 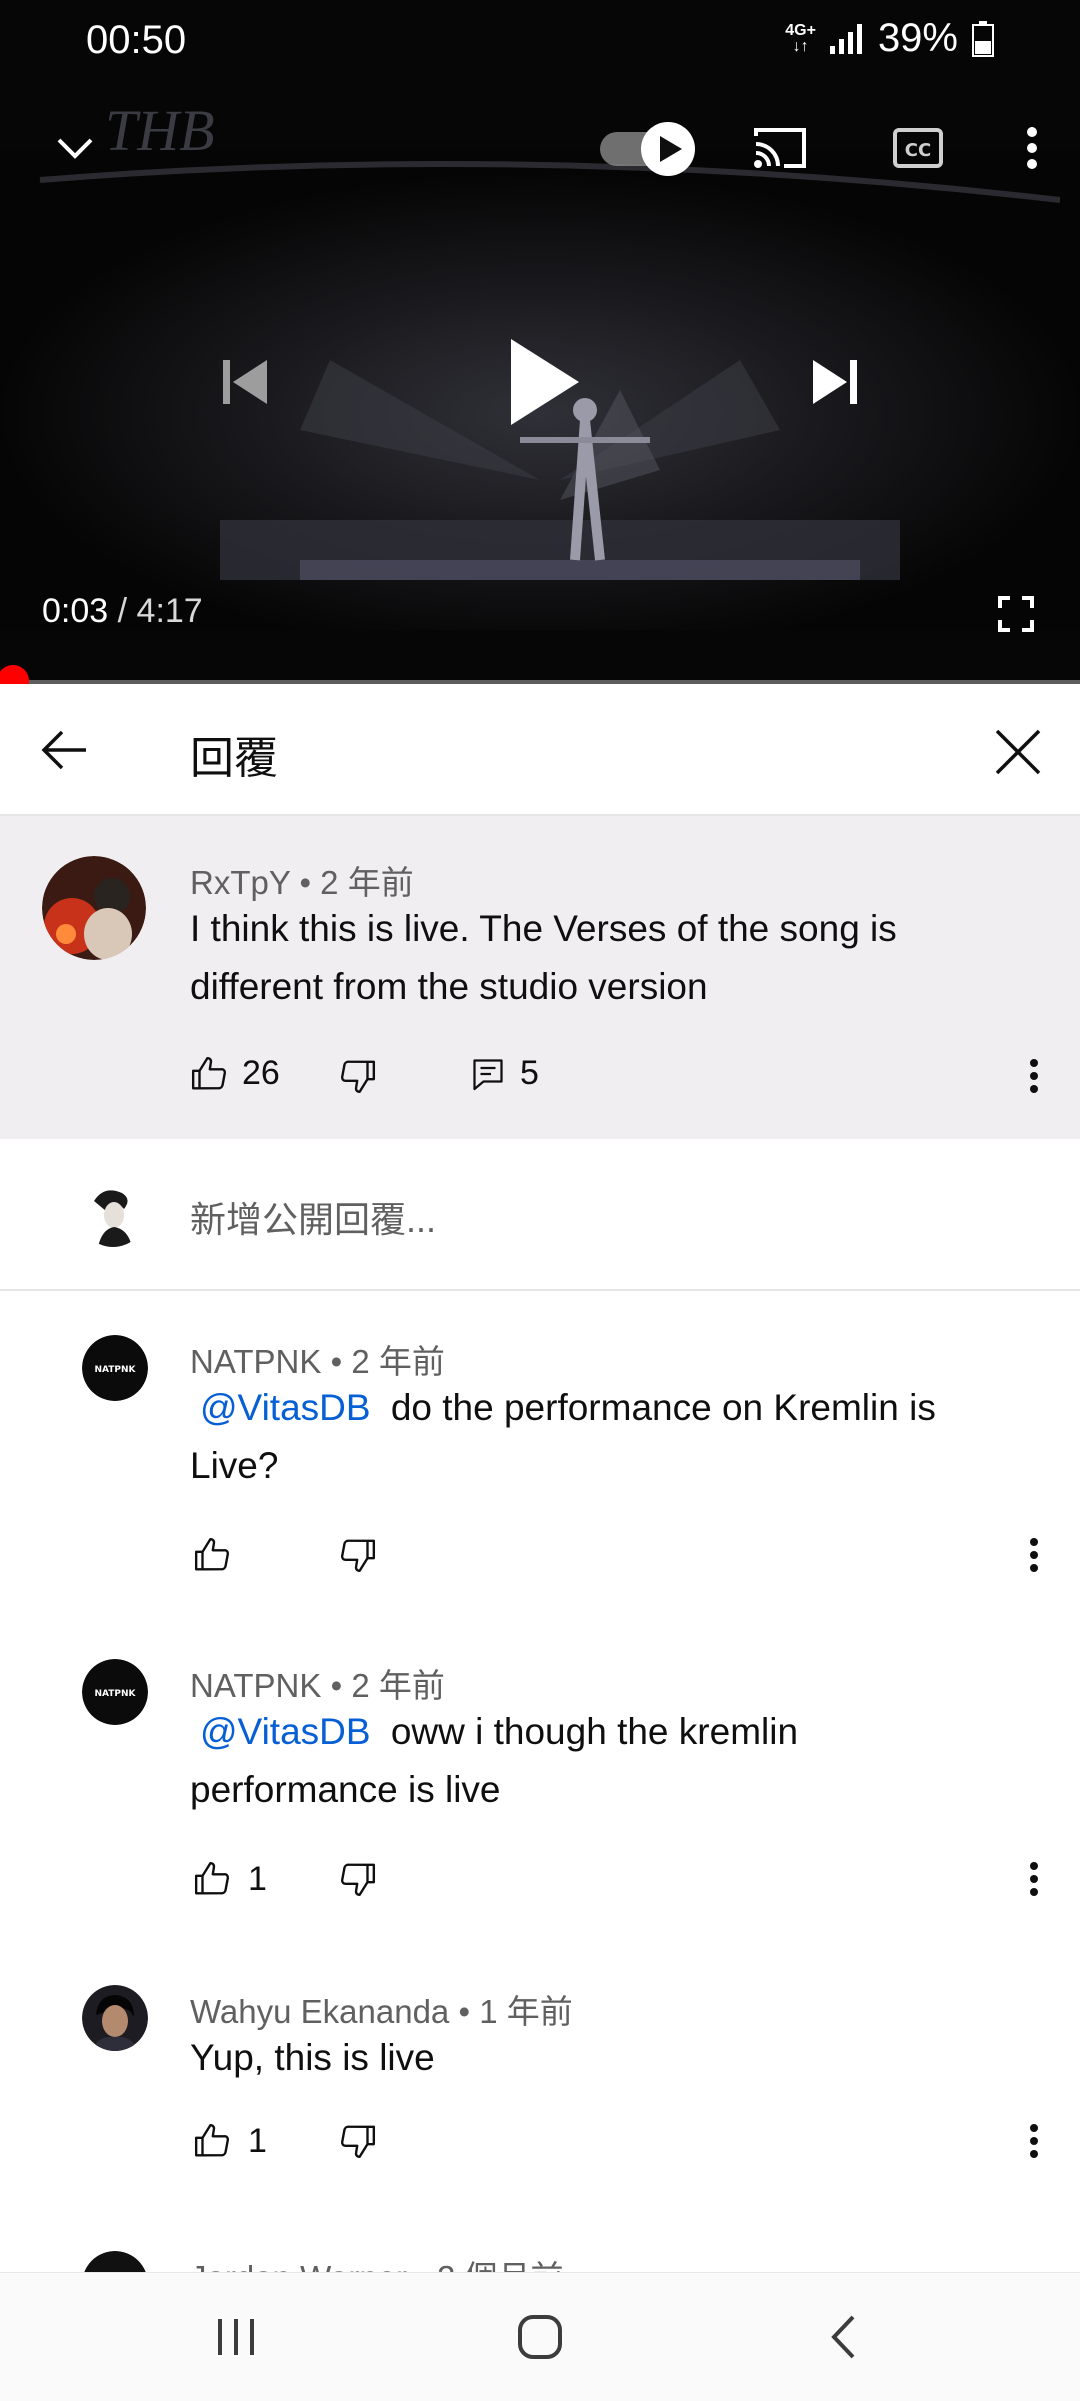 I want to click on chevron-down-icon, so click(x=75, y=148).